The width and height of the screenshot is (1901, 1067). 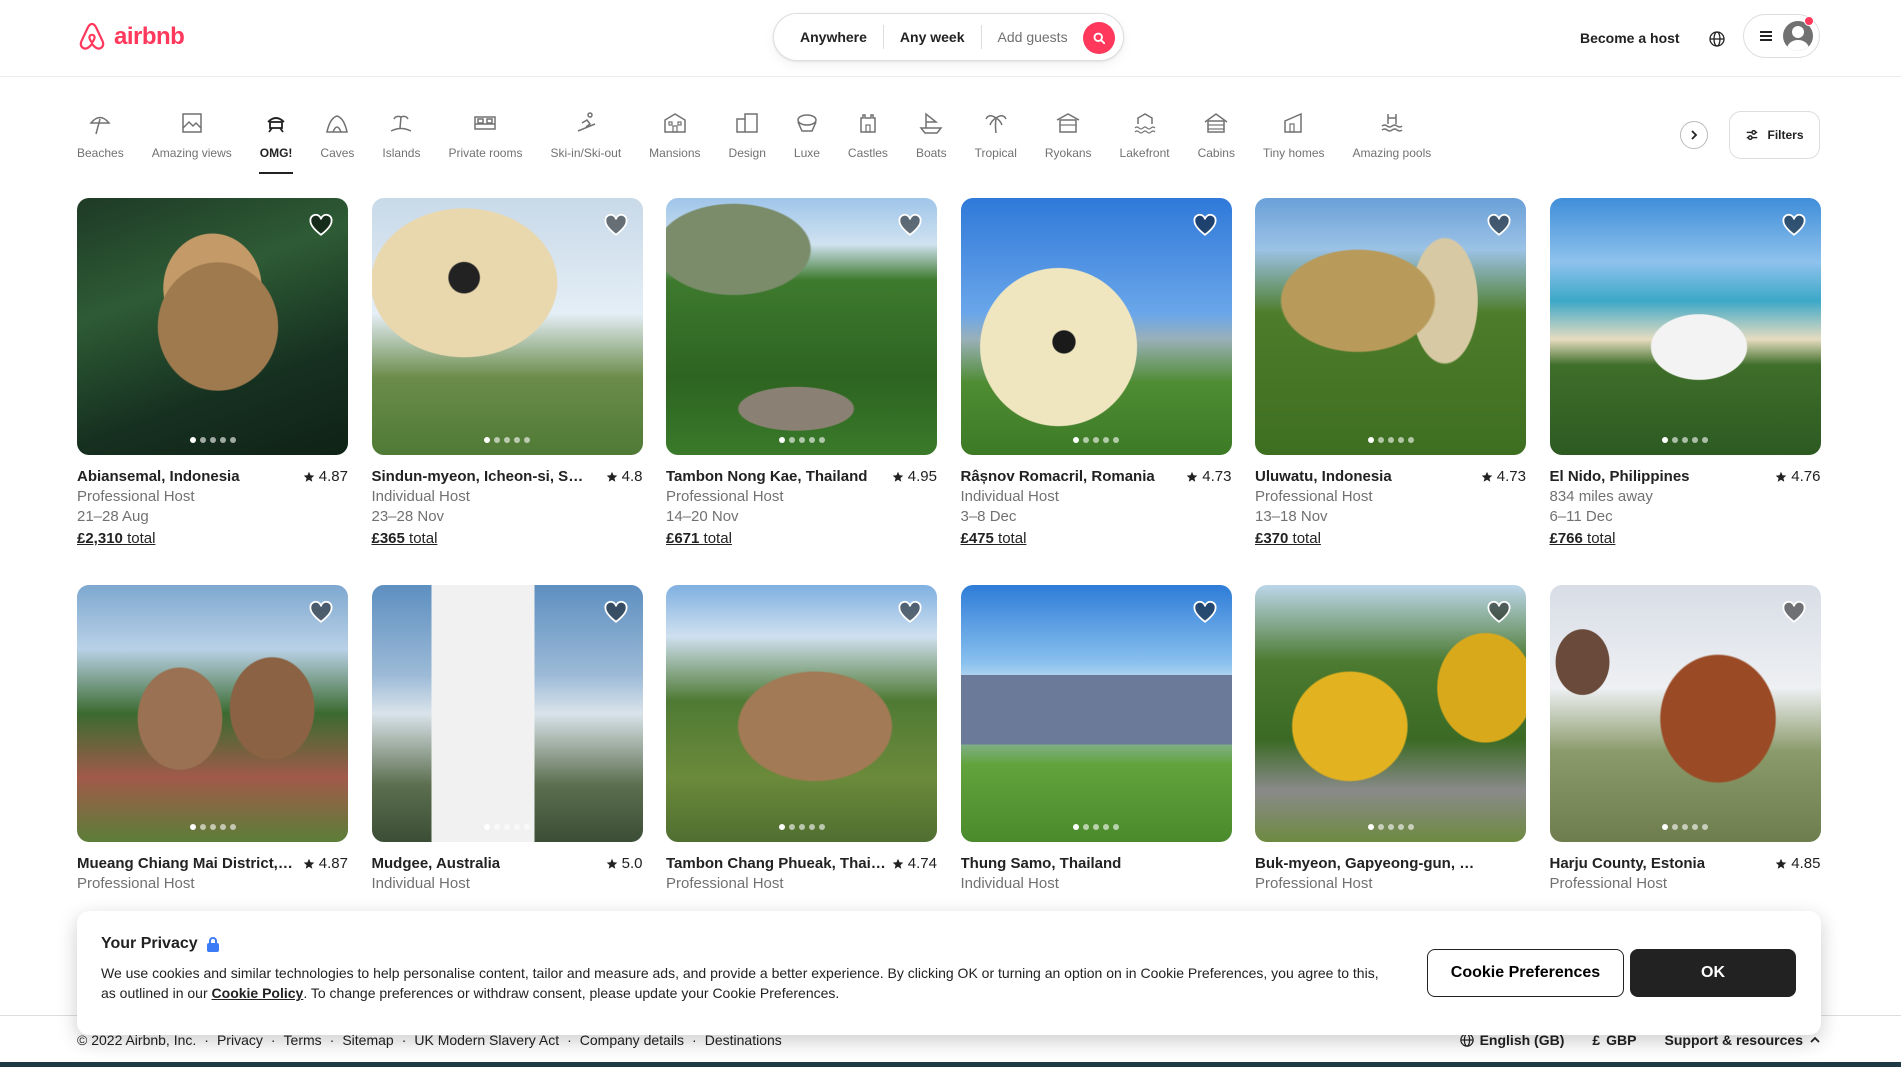 I want to click on listing-price-suffix: total, so click(x=717, y=538).